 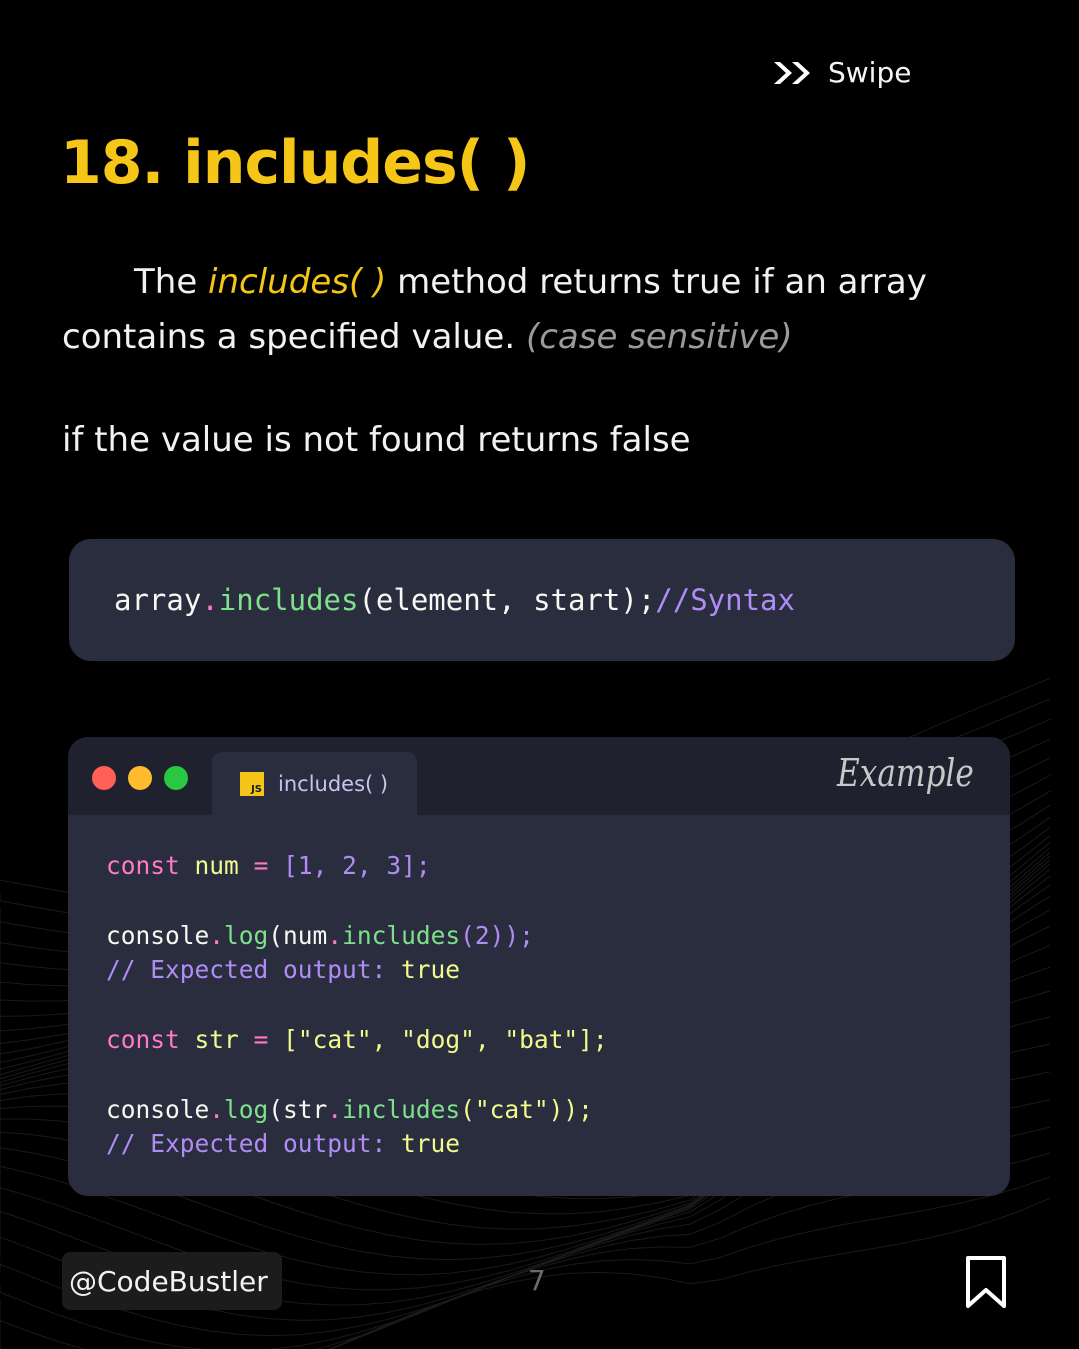 What do you see at coordinates (297, 282) in the screenshot?
I see `description-method: includes( )` at bounding box center [297, 282].